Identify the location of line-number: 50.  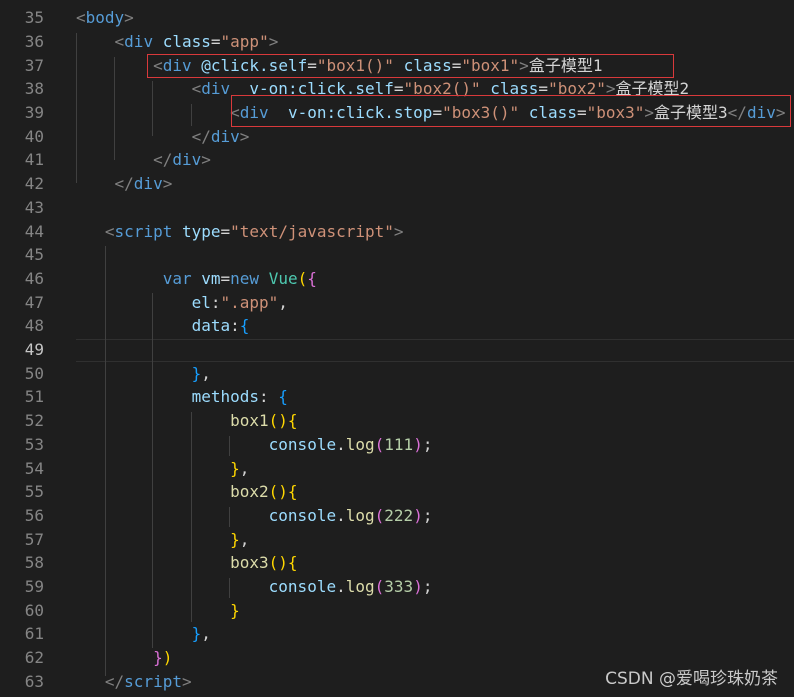
(34, 373).